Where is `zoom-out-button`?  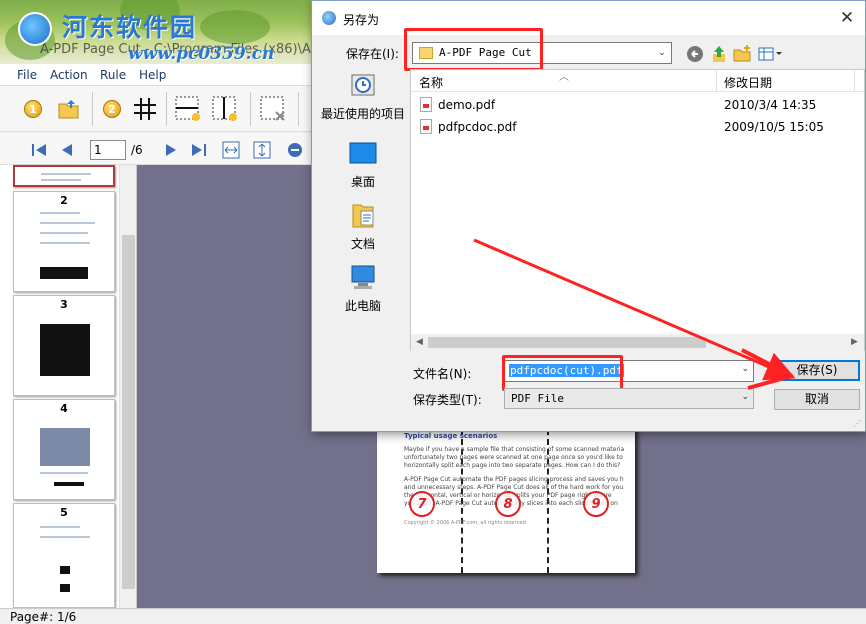
zoom-out-button is located at coordinates (295, 150).